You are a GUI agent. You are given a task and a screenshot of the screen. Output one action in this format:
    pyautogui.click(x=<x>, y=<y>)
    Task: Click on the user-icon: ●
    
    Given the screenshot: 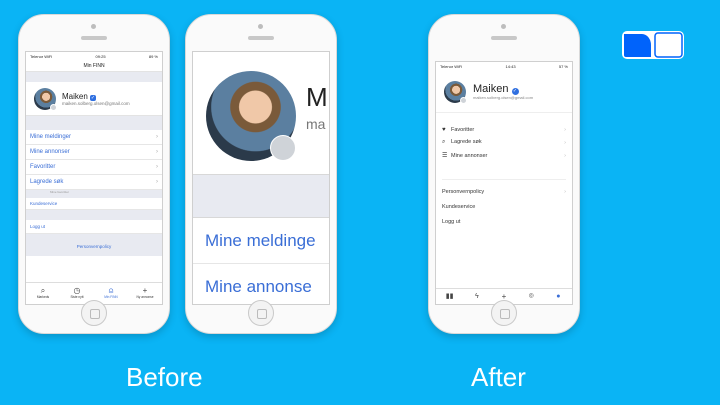 What is the action you would take?
    pyautogui.click(x=558, y=296)
    